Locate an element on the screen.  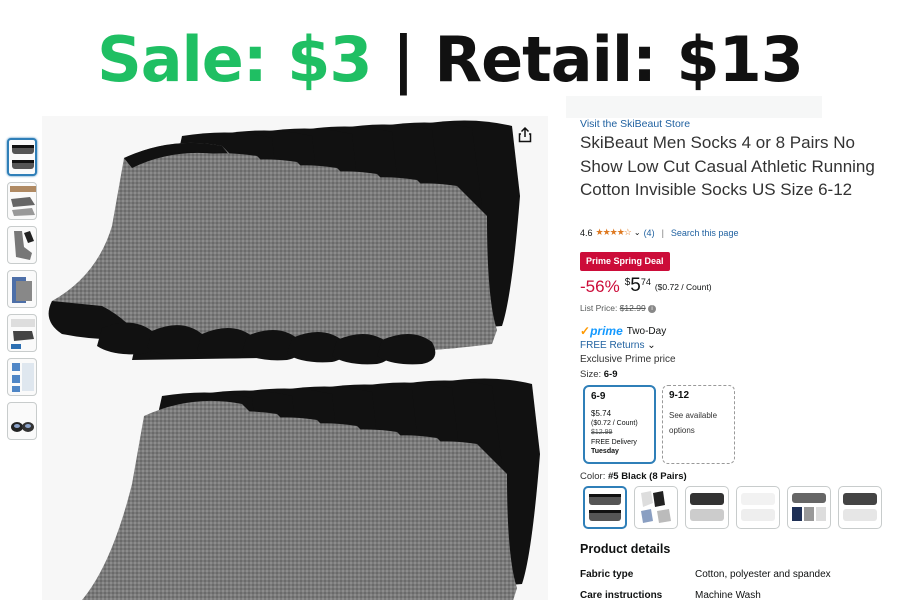
detail-value: Cotton, polyester and spandex is located at coordinates (763, 574).